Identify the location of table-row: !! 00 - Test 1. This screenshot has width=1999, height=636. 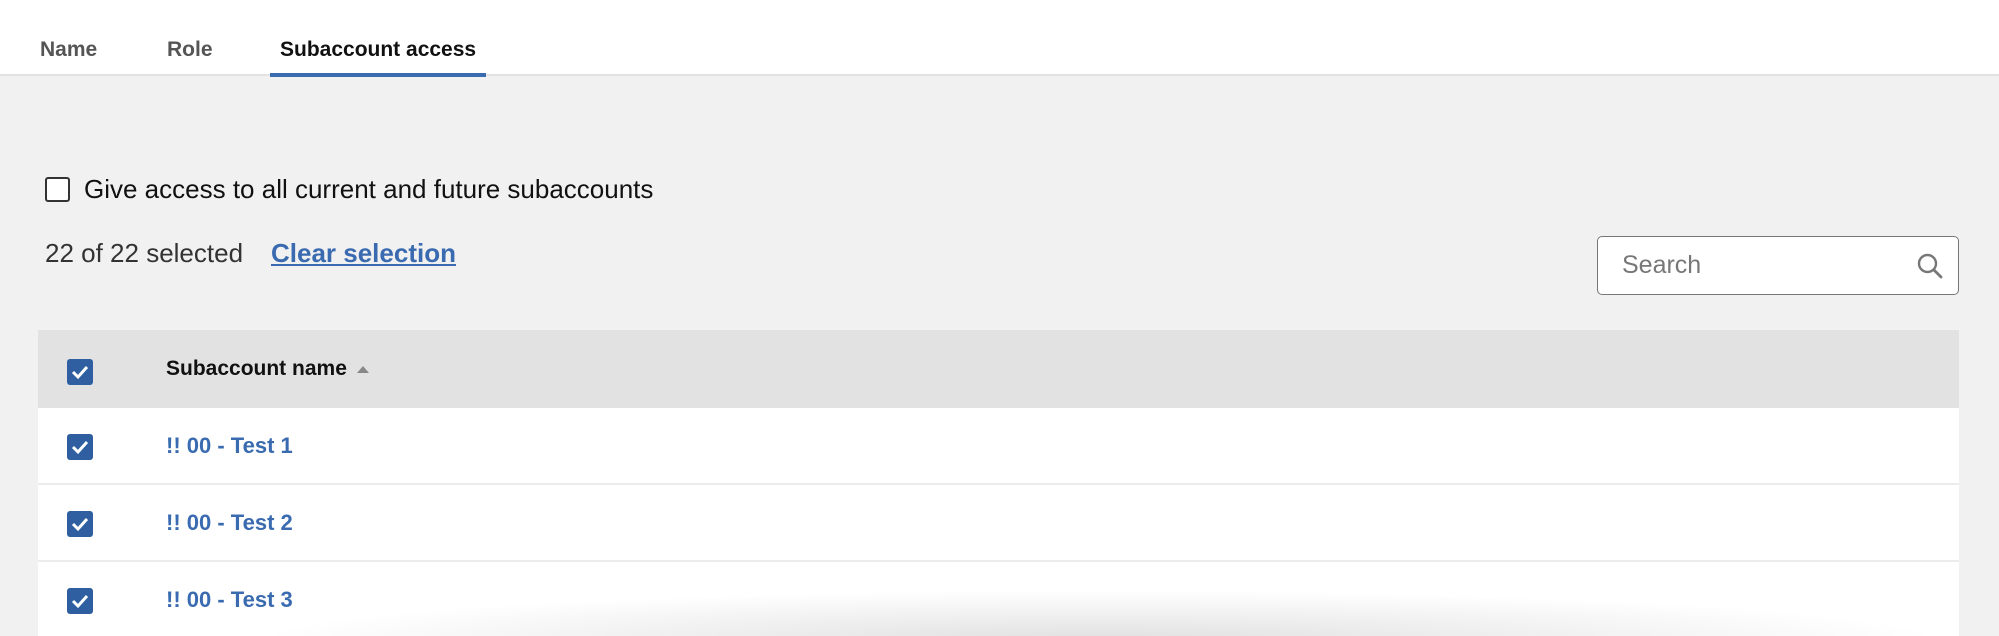
(998, 446).